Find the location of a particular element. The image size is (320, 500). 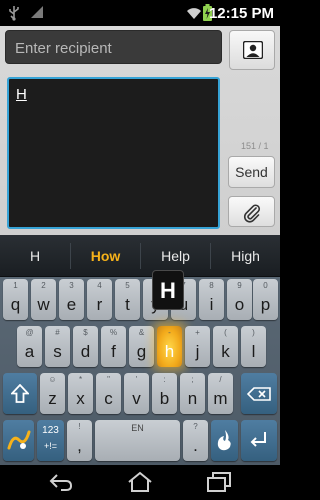

enter-icon is located at coordinates (258, 439).